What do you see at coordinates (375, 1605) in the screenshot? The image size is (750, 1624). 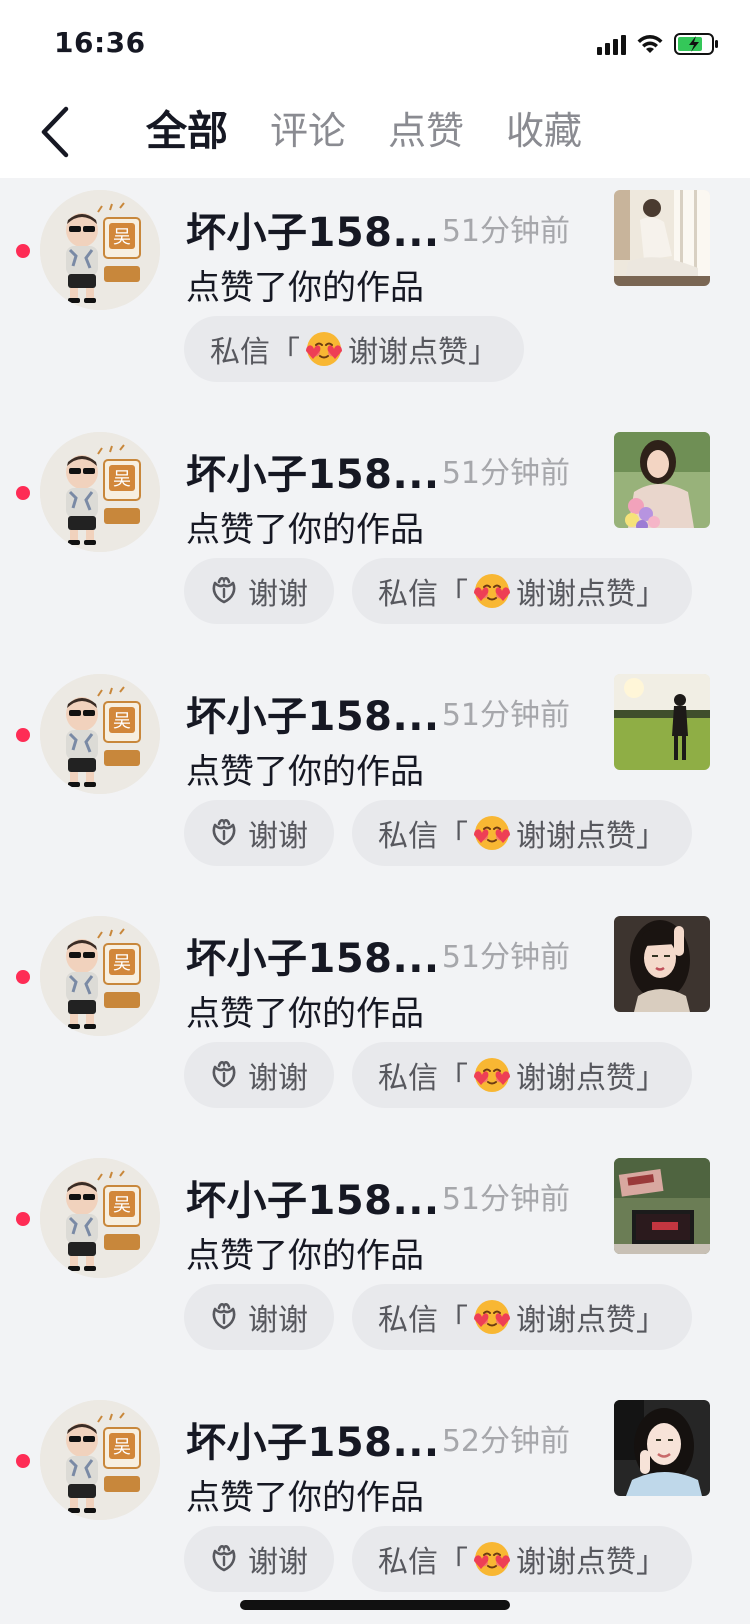 I see `home-indicator` at bounding box center [375, 1605].